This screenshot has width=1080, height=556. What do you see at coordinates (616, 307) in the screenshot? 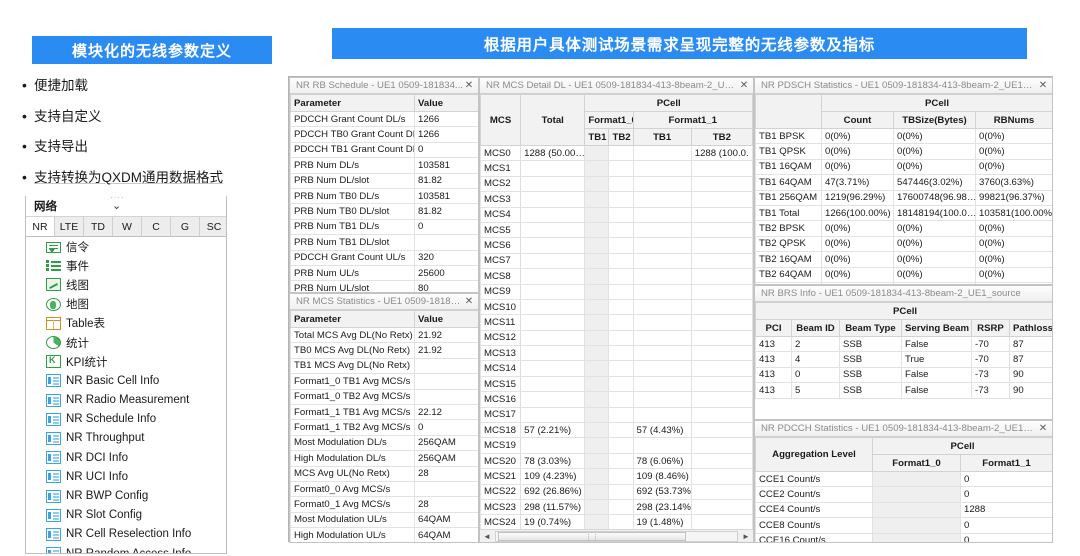
I see `table-row: MCS10` at bounding box center [616, 307].